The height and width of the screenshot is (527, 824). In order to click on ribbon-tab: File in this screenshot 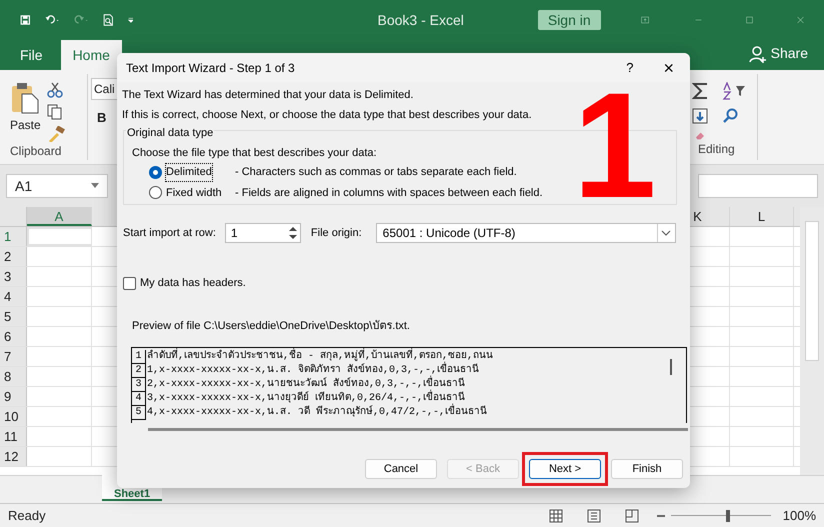, I will do `click(31, 55)`.